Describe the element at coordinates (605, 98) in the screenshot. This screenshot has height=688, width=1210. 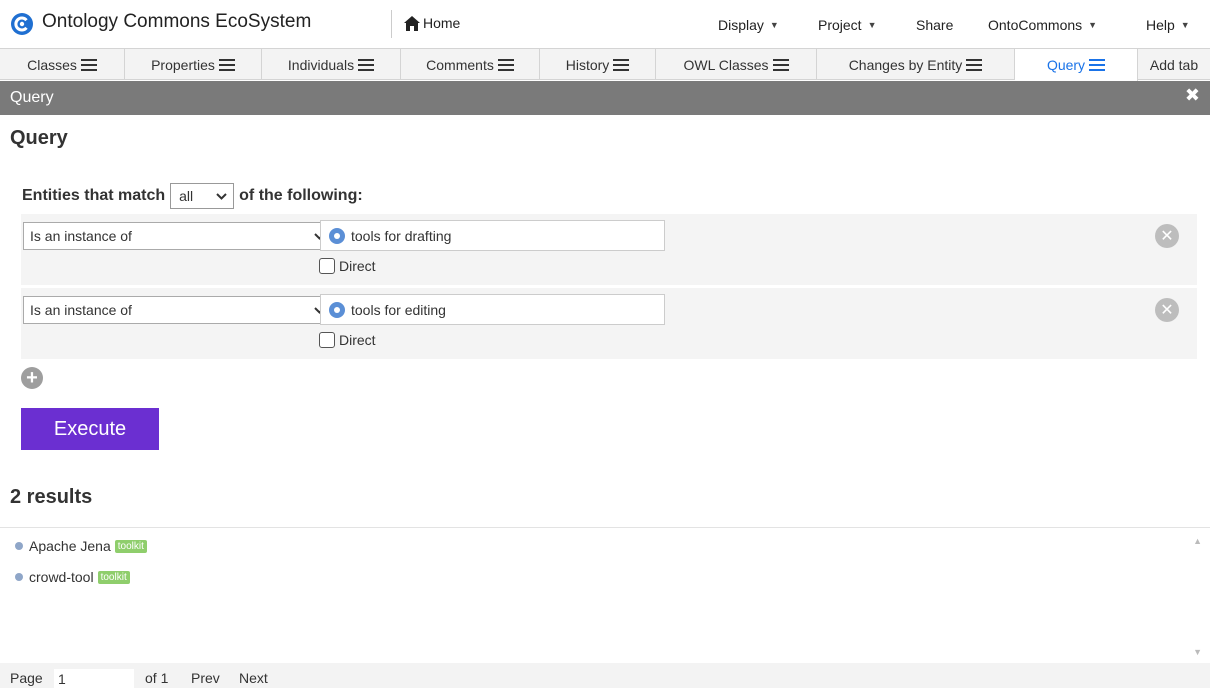
I see `panel-header: Query ✖` at that location.